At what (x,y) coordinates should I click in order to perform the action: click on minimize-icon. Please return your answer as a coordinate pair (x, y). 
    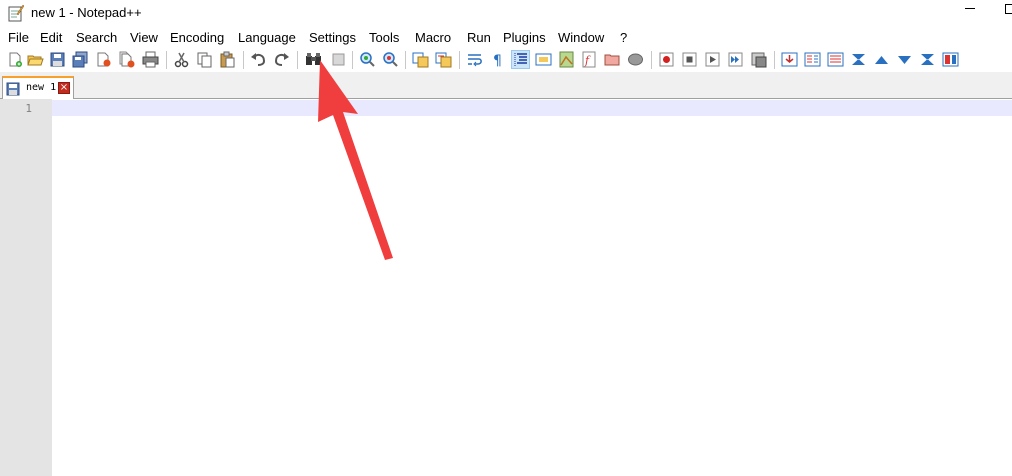
    Looking at the image, I should click on (970, 8).